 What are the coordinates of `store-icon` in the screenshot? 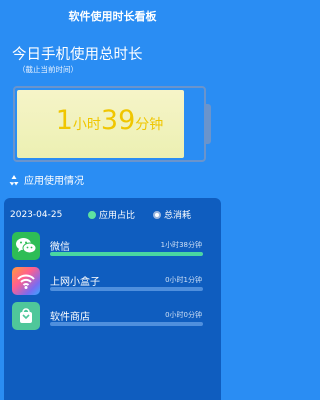 It's located at (26, 316).